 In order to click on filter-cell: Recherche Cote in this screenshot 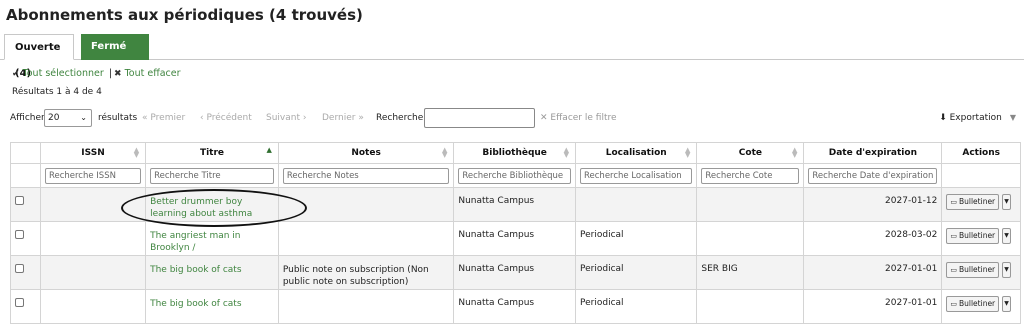, I will do `click(750, 175)`.